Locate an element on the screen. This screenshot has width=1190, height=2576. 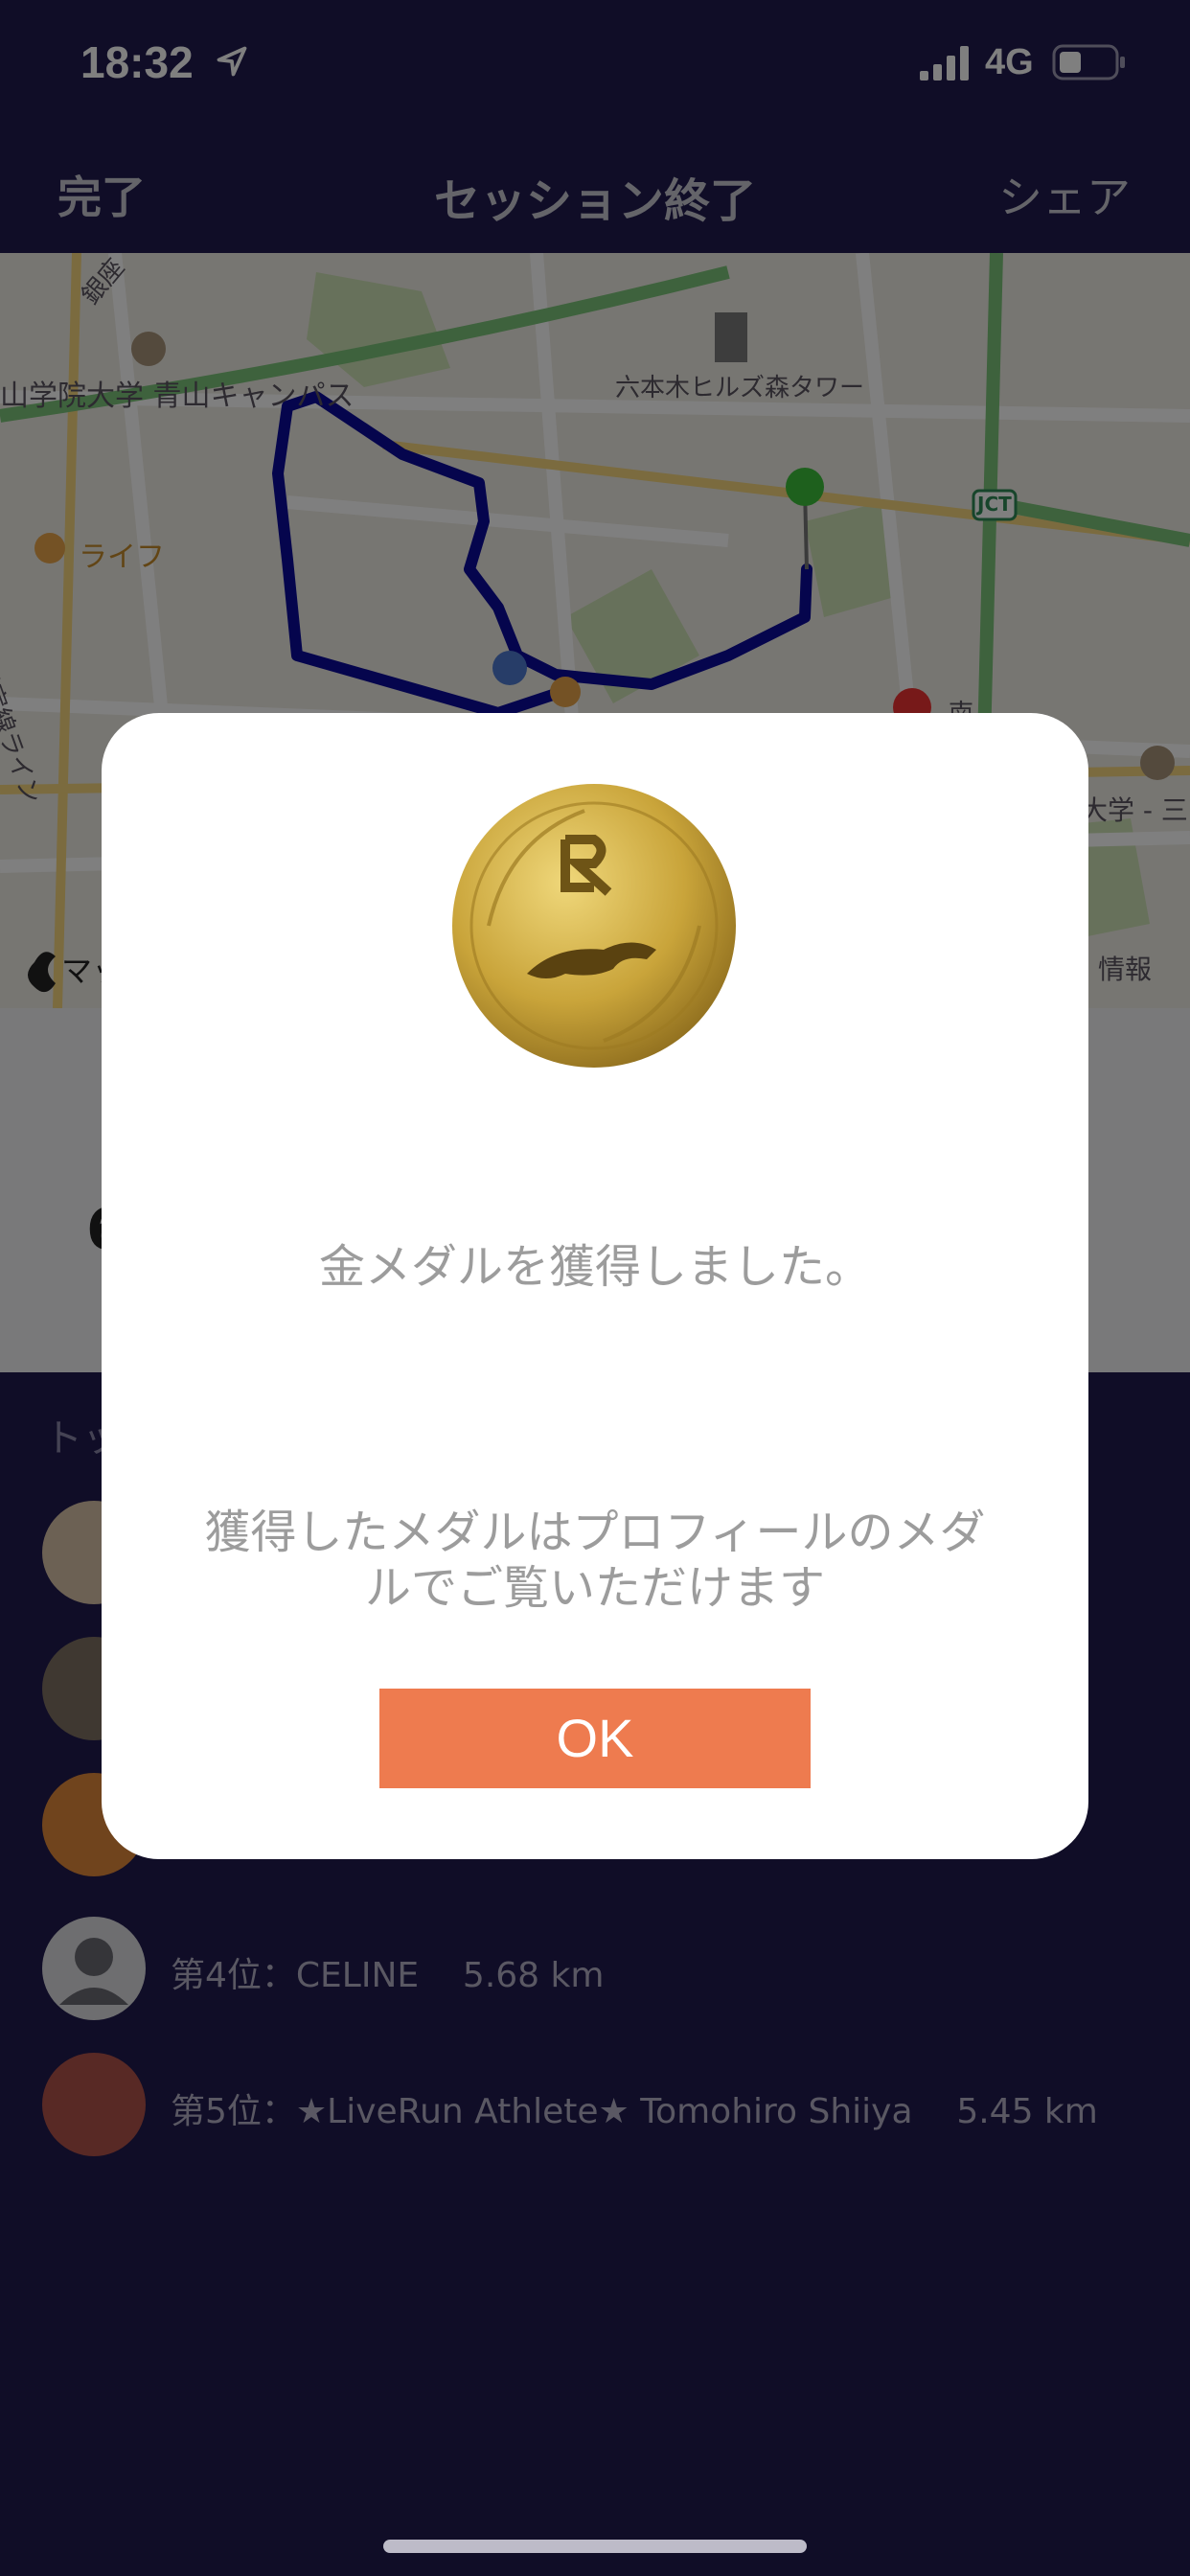
modal-message: 獲得したメダルはプロフィールのメダ ルでご覧いただけます is located at coordinates (595, 1560).